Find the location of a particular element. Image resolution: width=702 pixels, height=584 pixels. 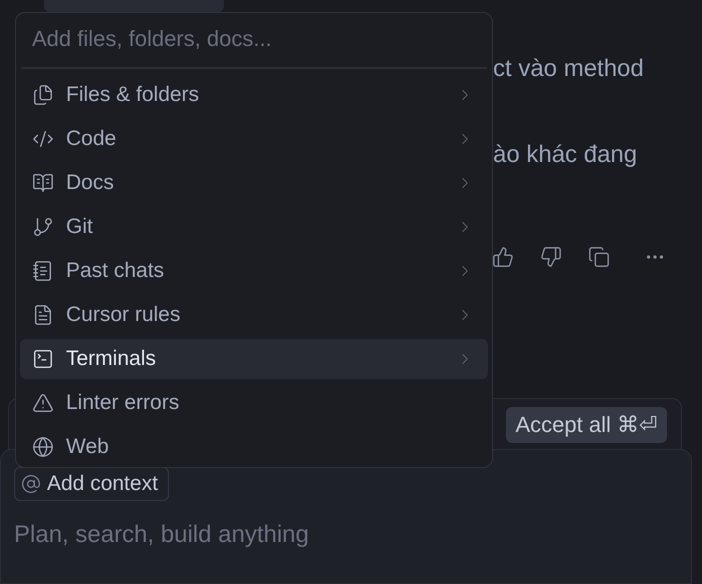

menu-item: Linter errors is located at coordinates (254, 403).